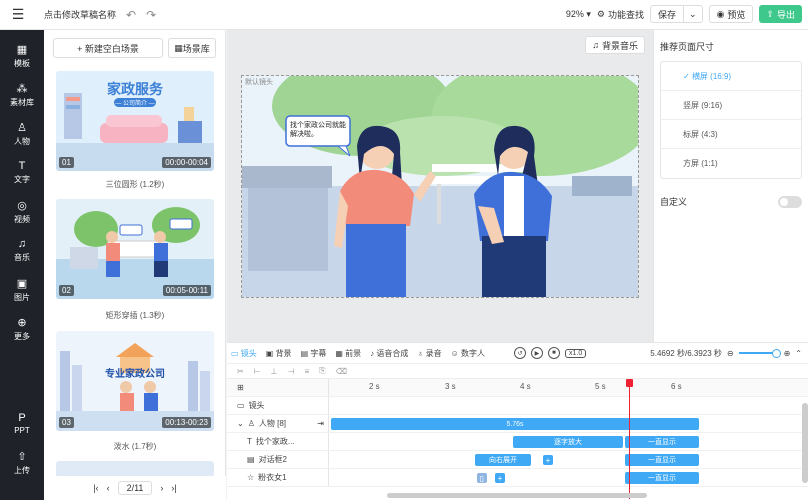  Describe the element at coordinates (22, 322) in the screenshot. I see `more-icon: ⊕` at that location.